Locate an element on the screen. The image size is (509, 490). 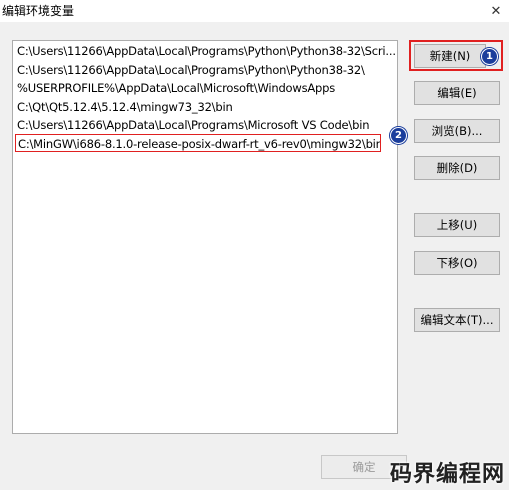
annotation-marker-2: 2 is located at coordinates (398, 135).